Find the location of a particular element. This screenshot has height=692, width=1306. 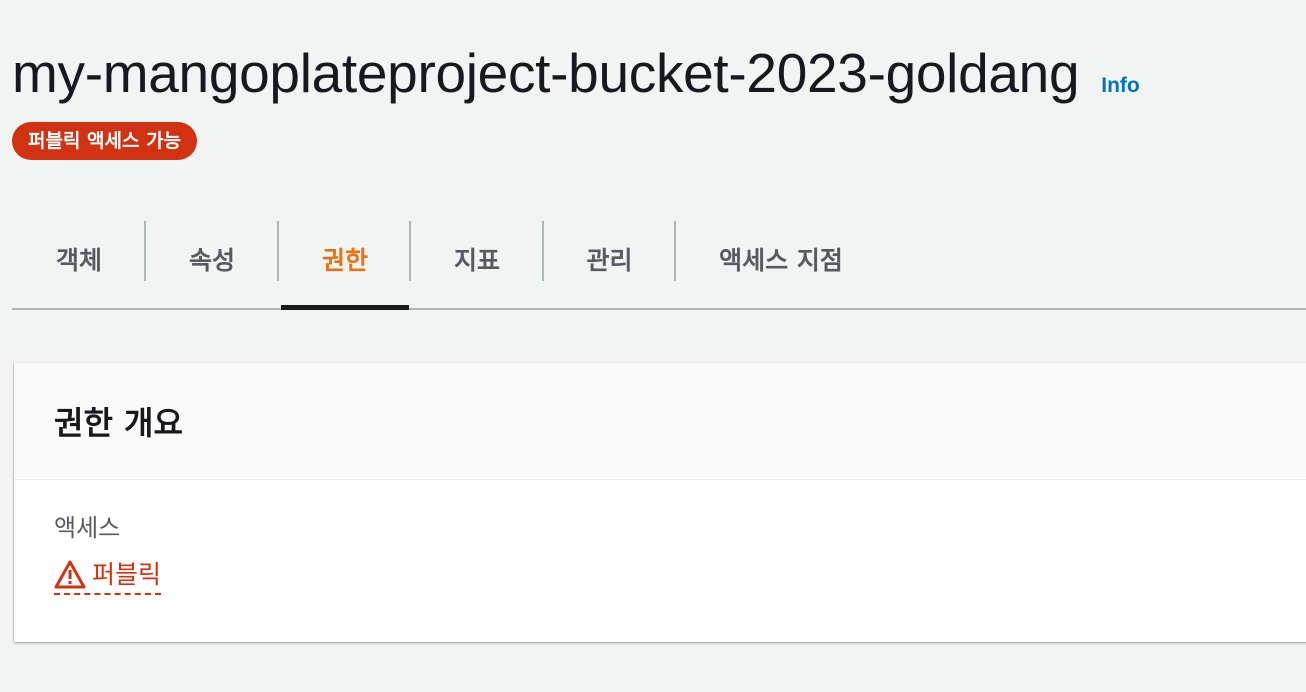

tab-label: 속성 is located at coordinates (211, 260).